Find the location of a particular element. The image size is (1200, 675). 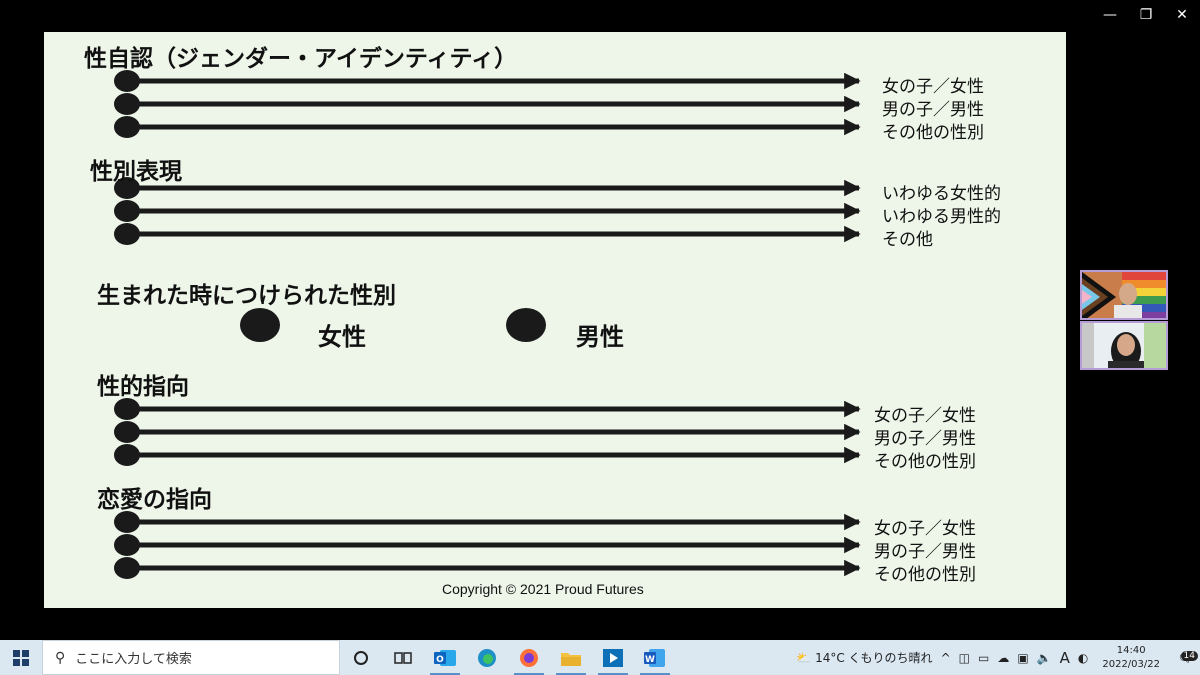

edge-icon is located at coordinates (487, 657).